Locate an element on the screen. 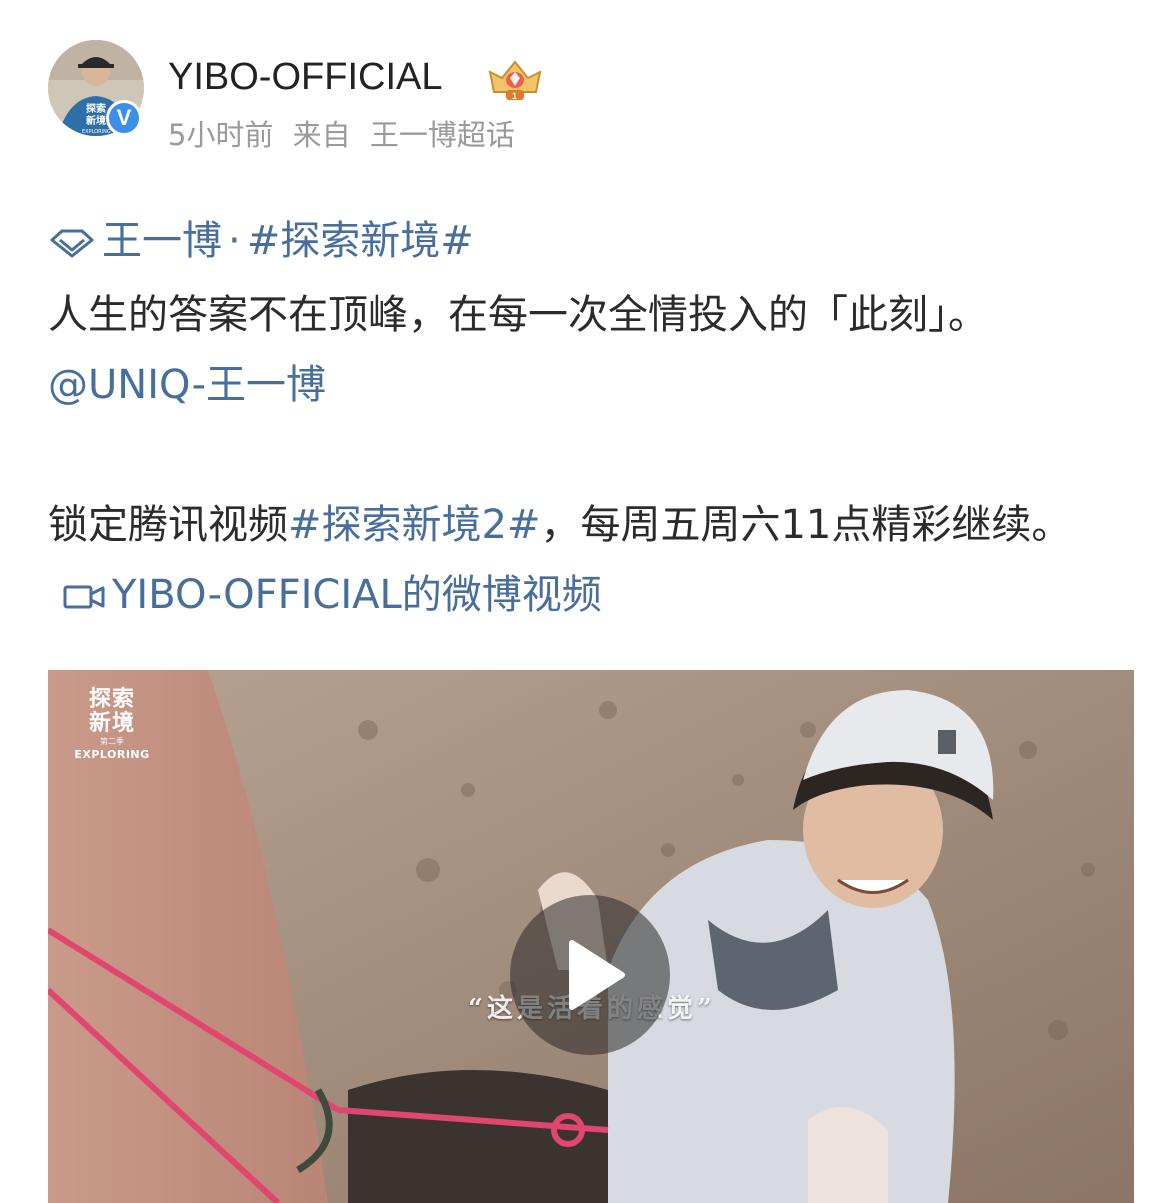 This screenshot has width=1170, height=1203. content-line-2-prefix: 锁定腾讯视频 is located at coordinates (168, 525).